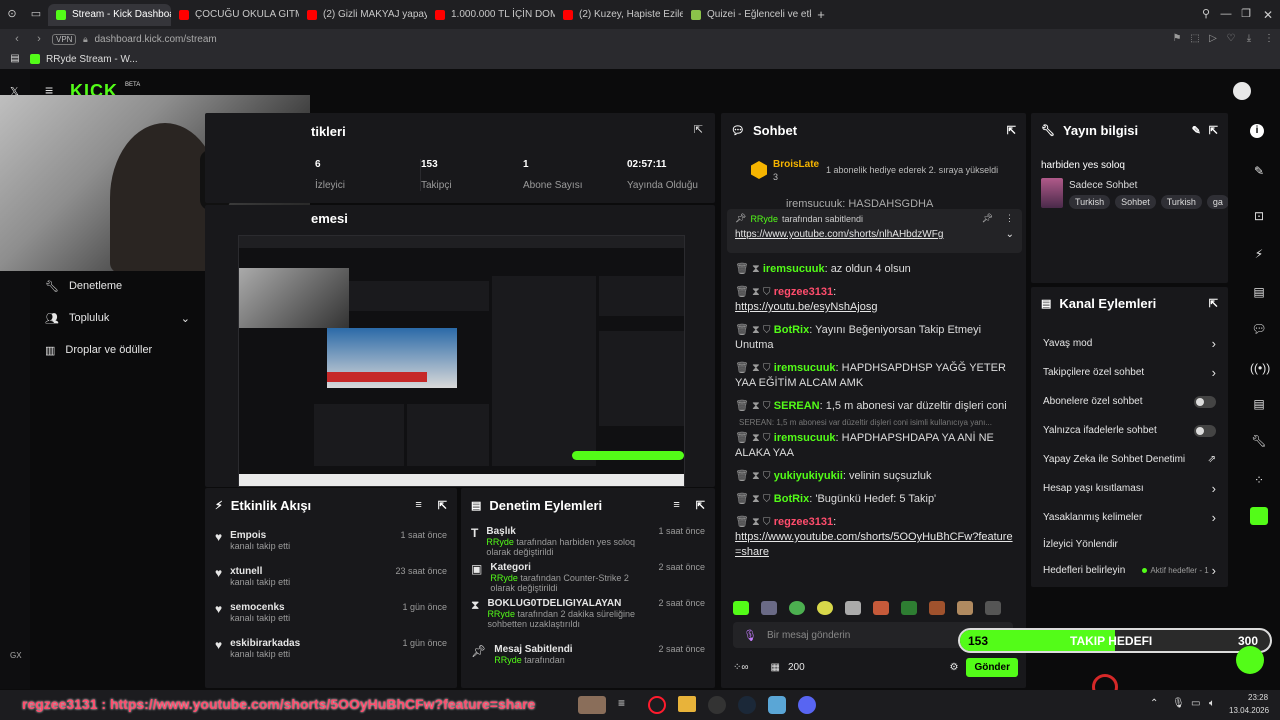  What do you see at coordinates (992, 667) in the screenshot?
I see `send-button: Gönder` at bounding box center [992, 667].